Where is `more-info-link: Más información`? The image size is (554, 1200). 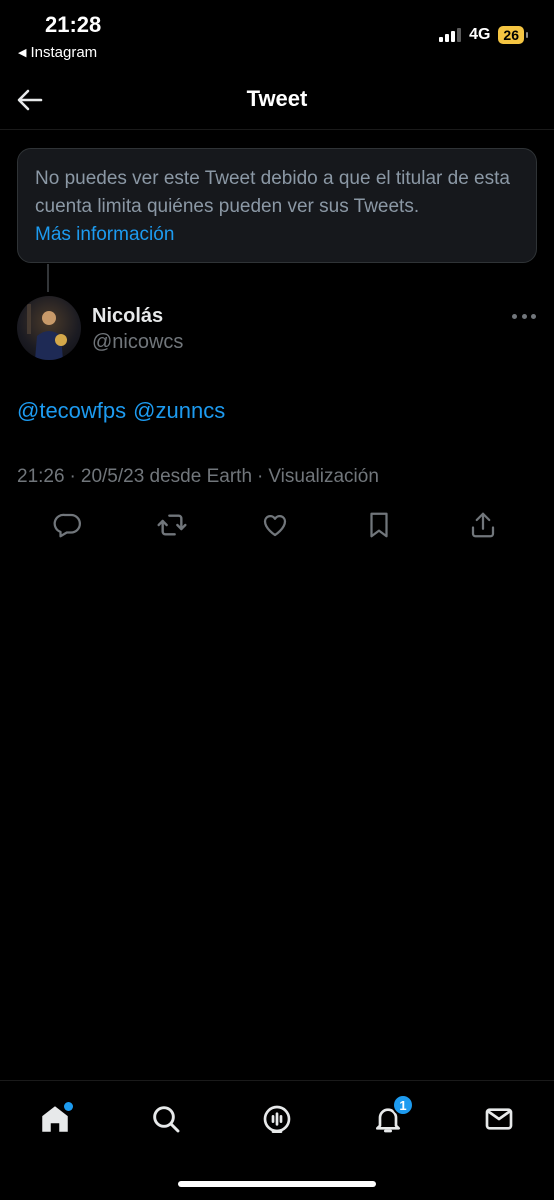 more-info-link: Más información is located at coordinates (277, 235).